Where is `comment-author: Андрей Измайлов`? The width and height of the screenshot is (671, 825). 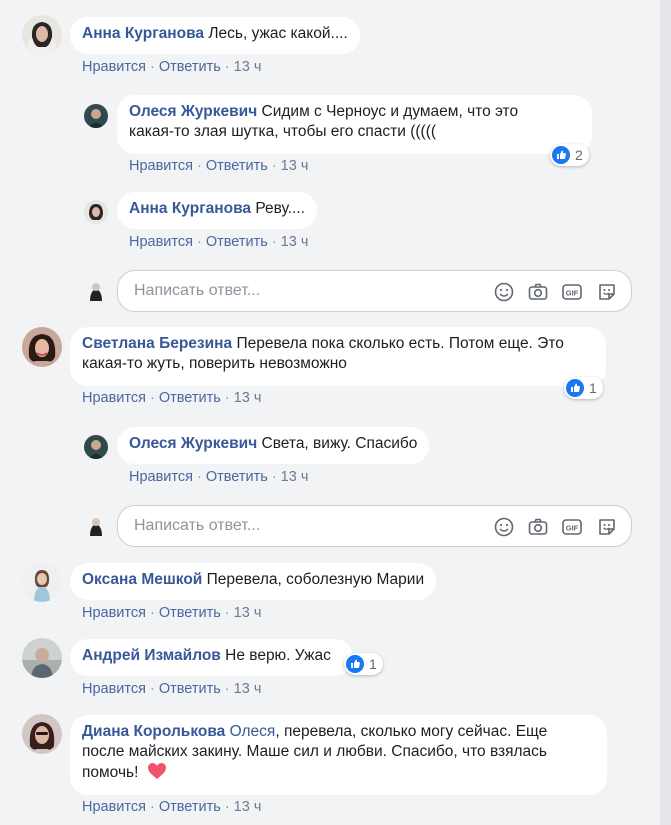
comment-author: Андрей Измайлов is located at coordinates (151, 655).